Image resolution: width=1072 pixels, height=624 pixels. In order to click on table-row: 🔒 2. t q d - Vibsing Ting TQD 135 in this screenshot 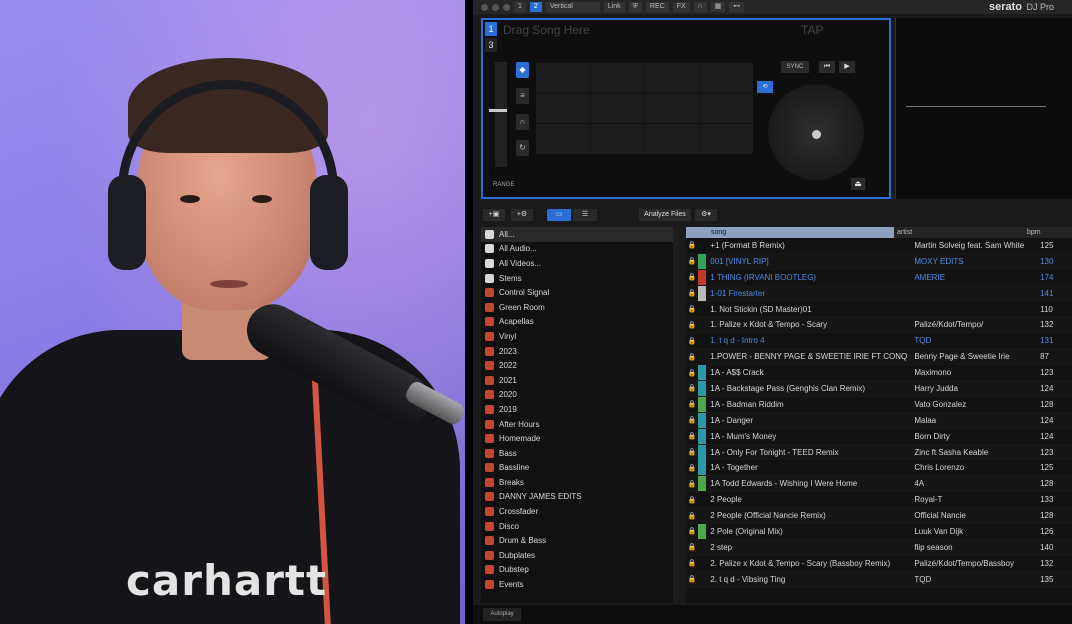, I will do `click(879, 579)`.